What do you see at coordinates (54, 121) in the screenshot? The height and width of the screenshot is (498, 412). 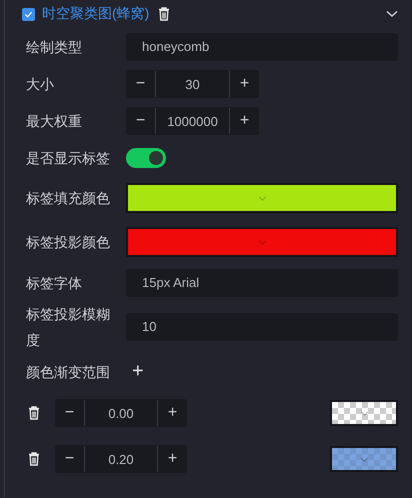 I see `field-label: 最大权重` at bounding box center [54, 121].